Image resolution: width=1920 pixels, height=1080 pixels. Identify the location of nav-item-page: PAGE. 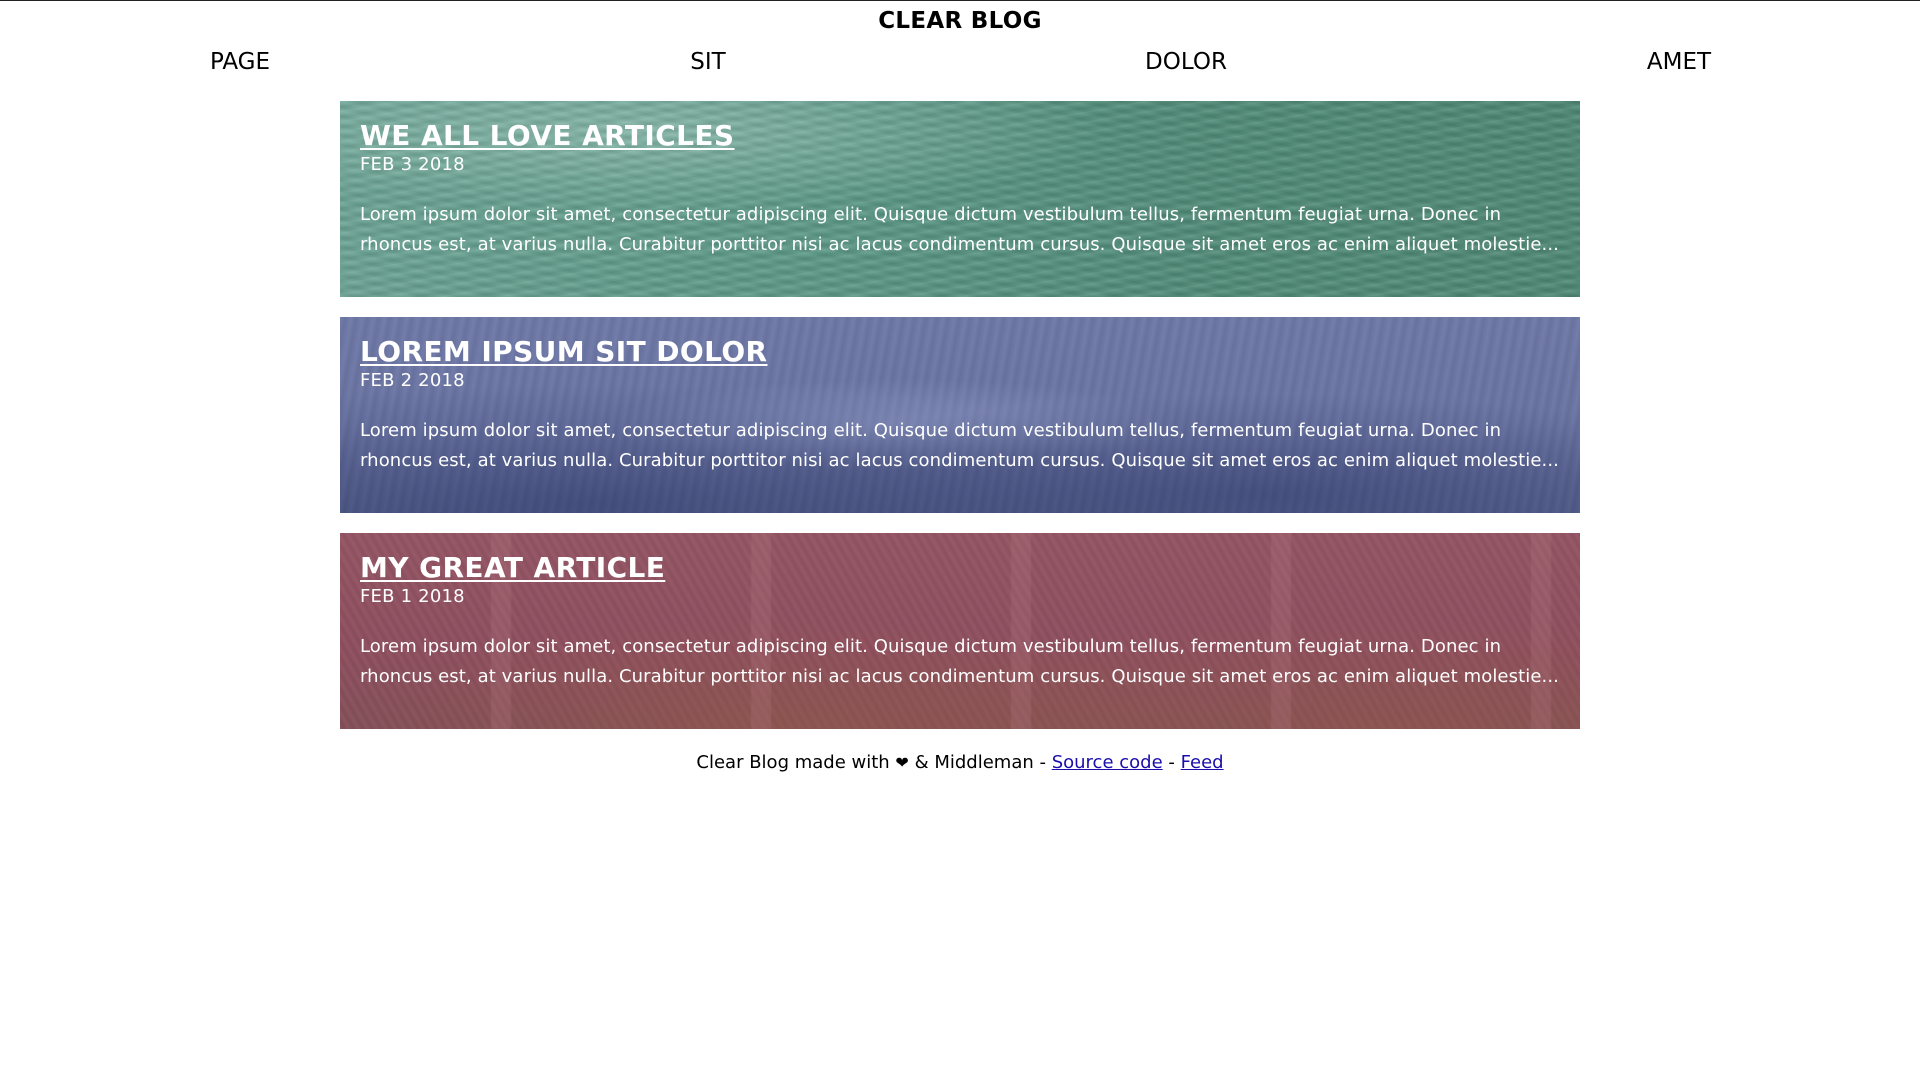
(240, 62).